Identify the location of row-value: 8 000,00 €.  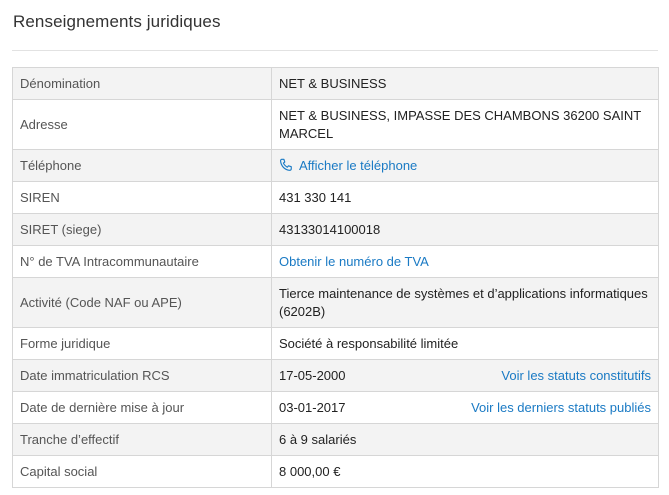
(465, 471).